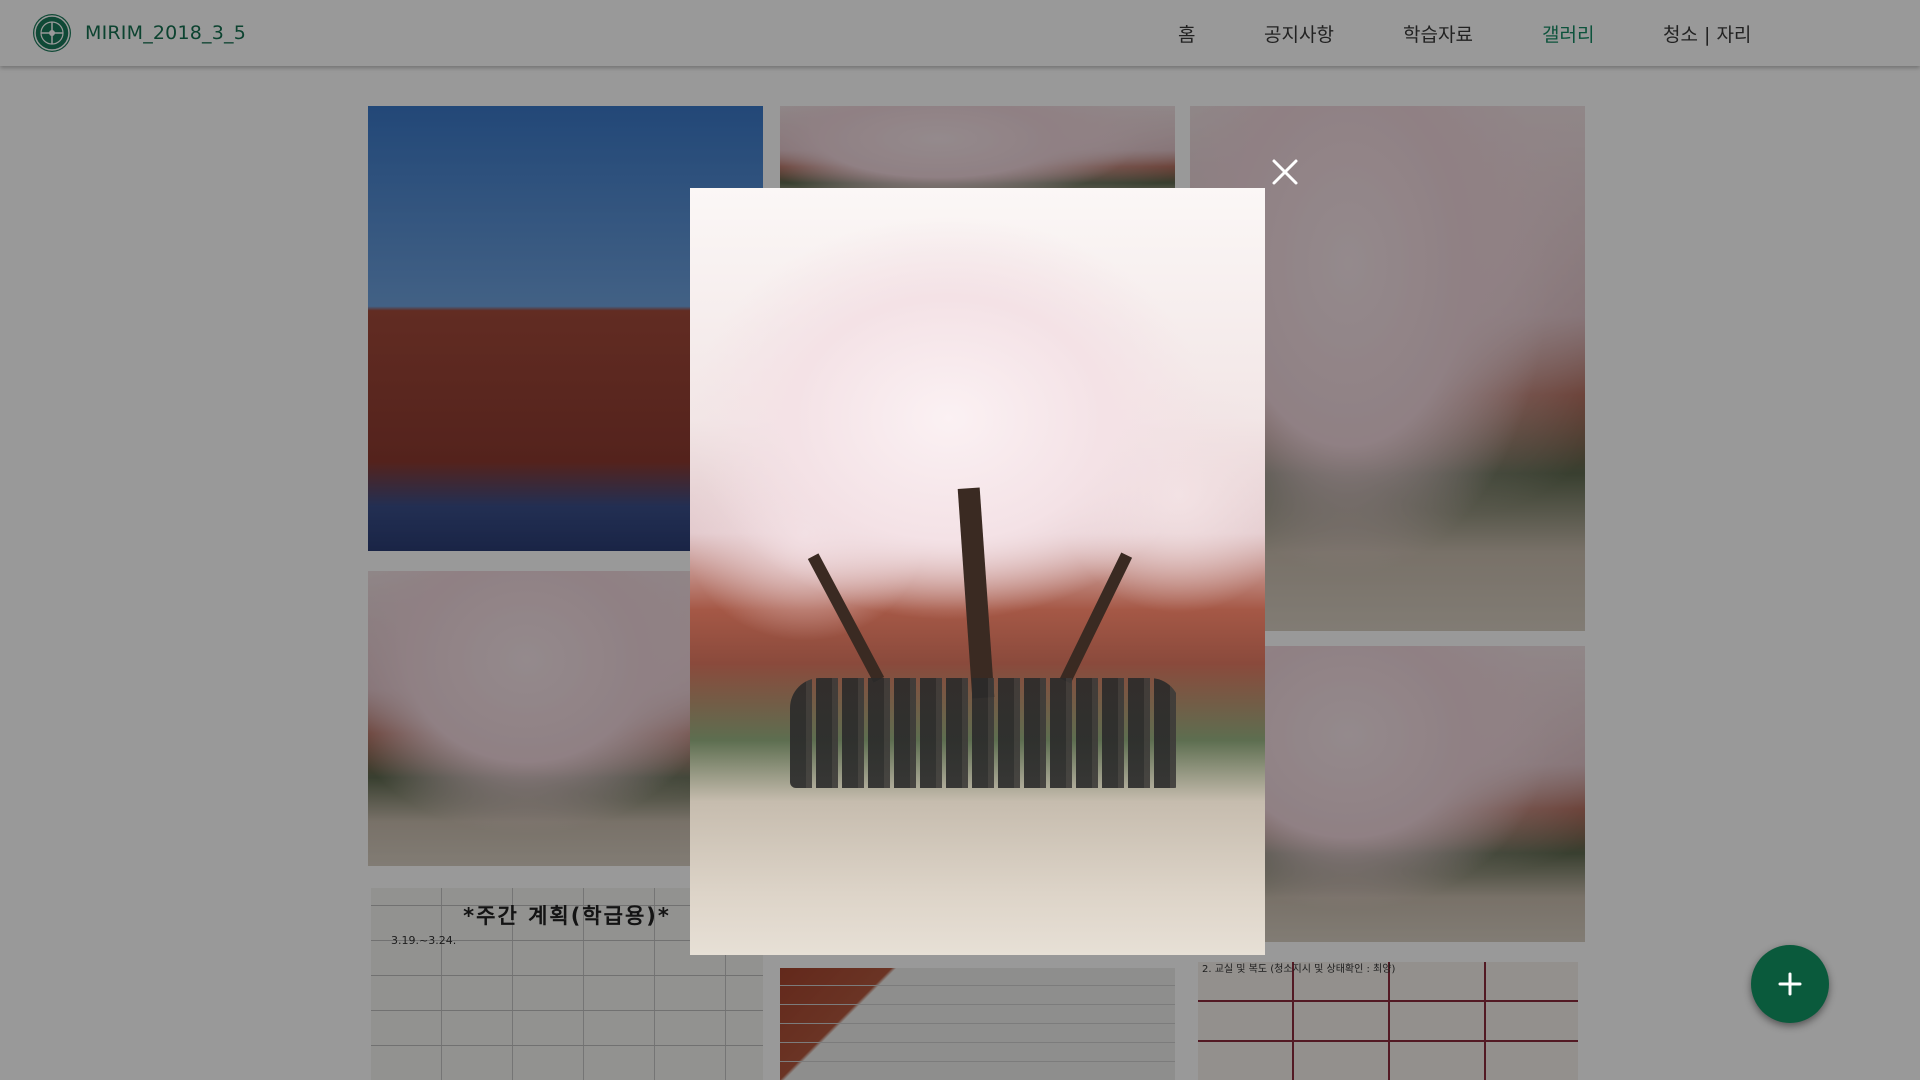 Image resolution: width=1920 pixels, height=1080 pixels. What do you see at coordinates (976, 593) in the screenshot?
I see `photo-tree-trunk` at bounding box center [976, 593].